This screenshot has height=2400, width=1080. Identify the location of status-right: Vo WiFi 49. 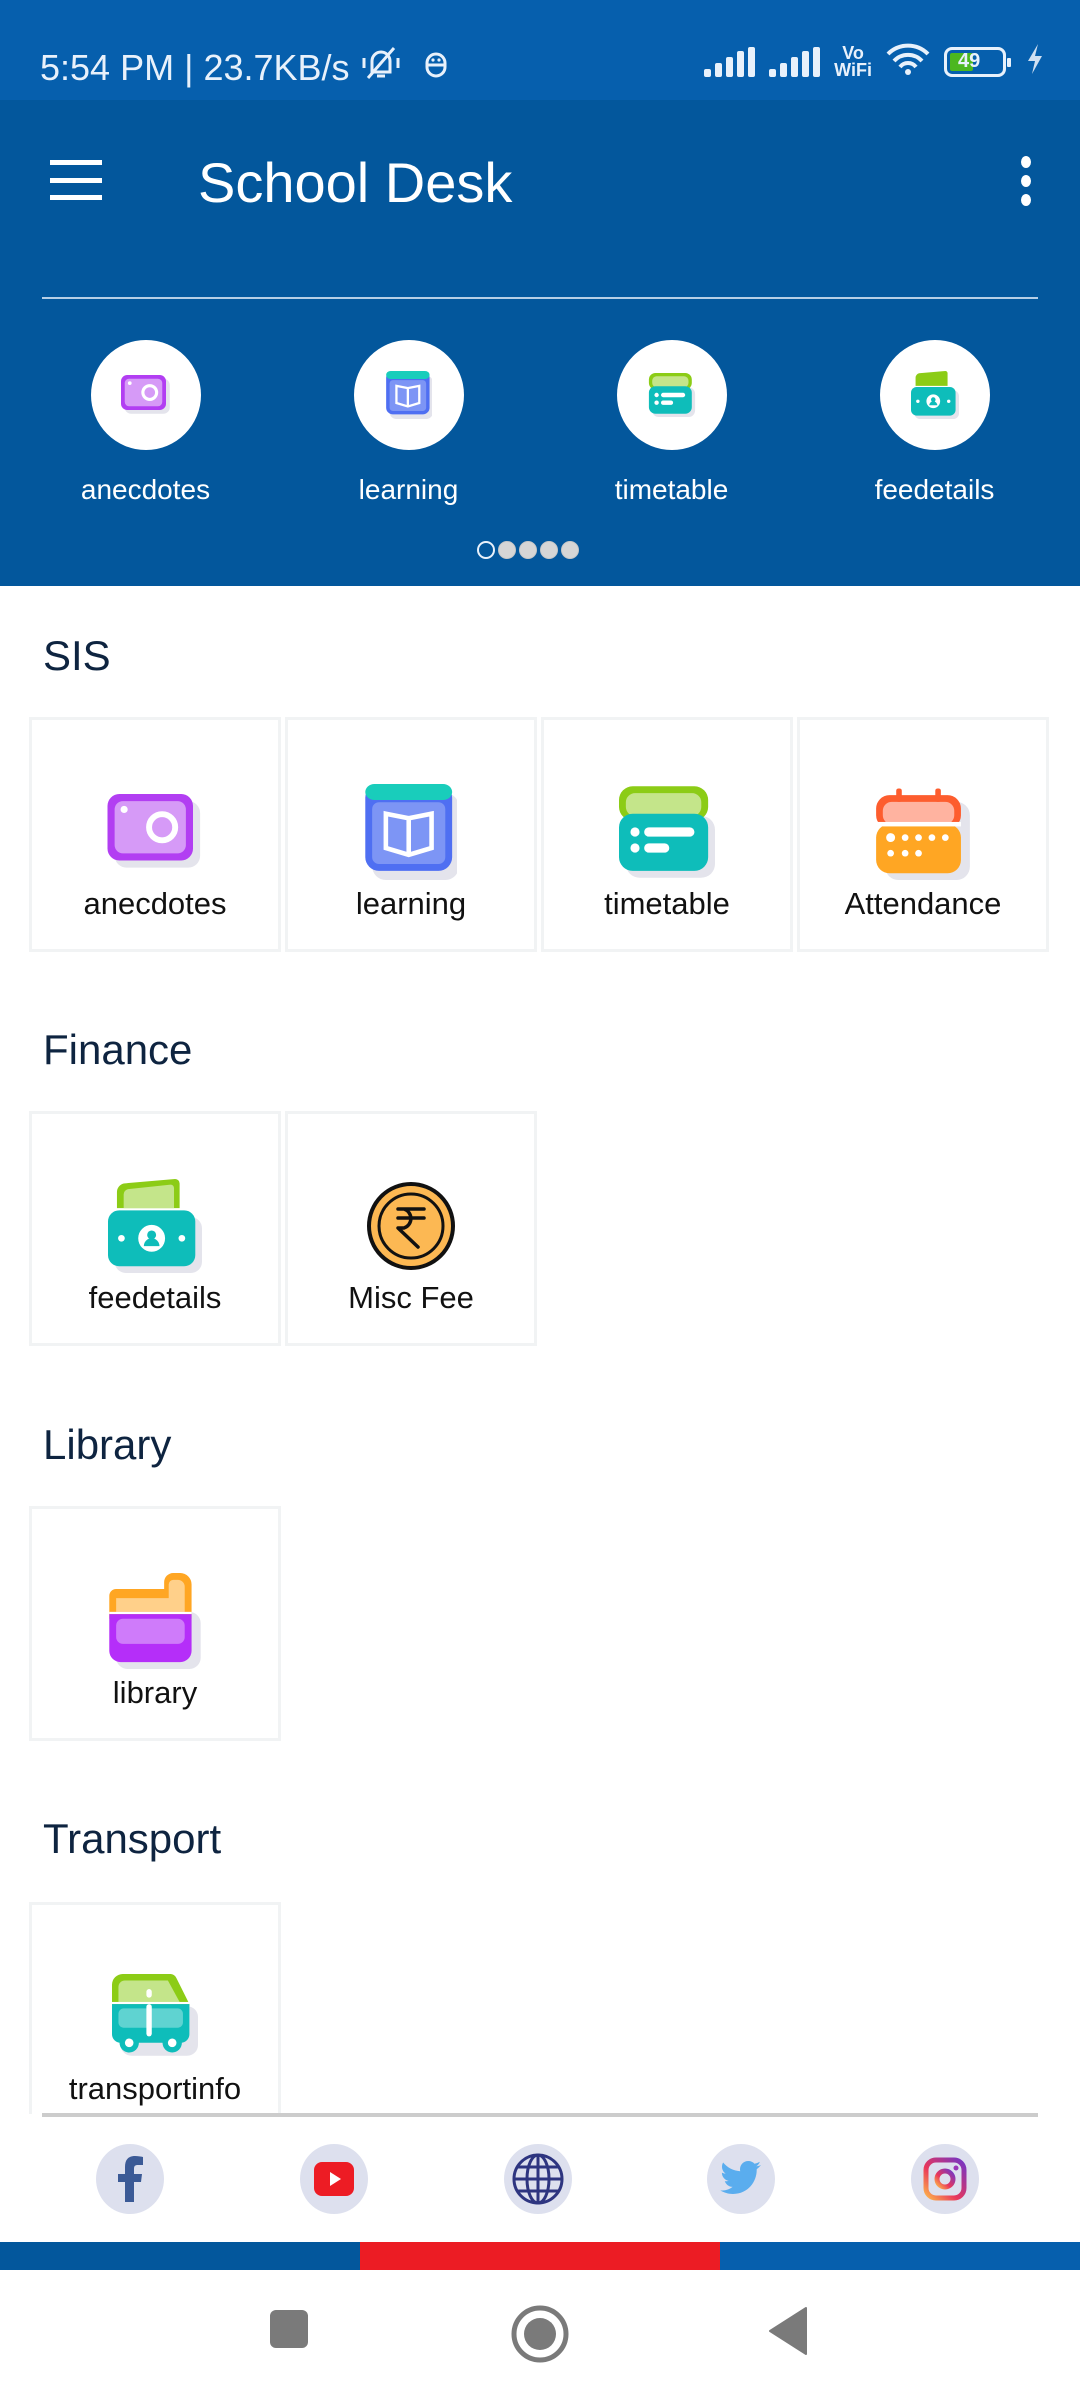
(874, 61).